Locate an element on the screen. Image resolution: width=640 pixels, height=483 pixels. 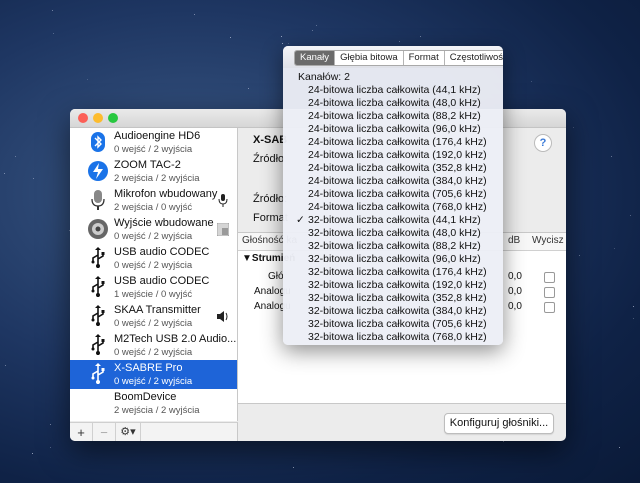
device-row: Wyjście wbudowane 0 wejść / 2 wyjścia is located at coordinates (153, 229).